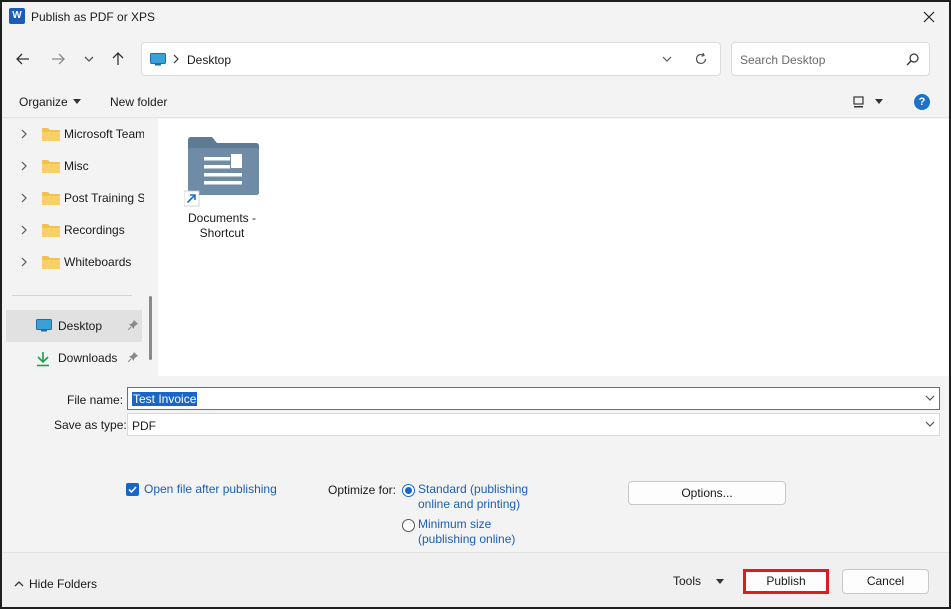 The image size is (951, 609). I want to click on nav-pane-scrollbar, so click(150, 328).